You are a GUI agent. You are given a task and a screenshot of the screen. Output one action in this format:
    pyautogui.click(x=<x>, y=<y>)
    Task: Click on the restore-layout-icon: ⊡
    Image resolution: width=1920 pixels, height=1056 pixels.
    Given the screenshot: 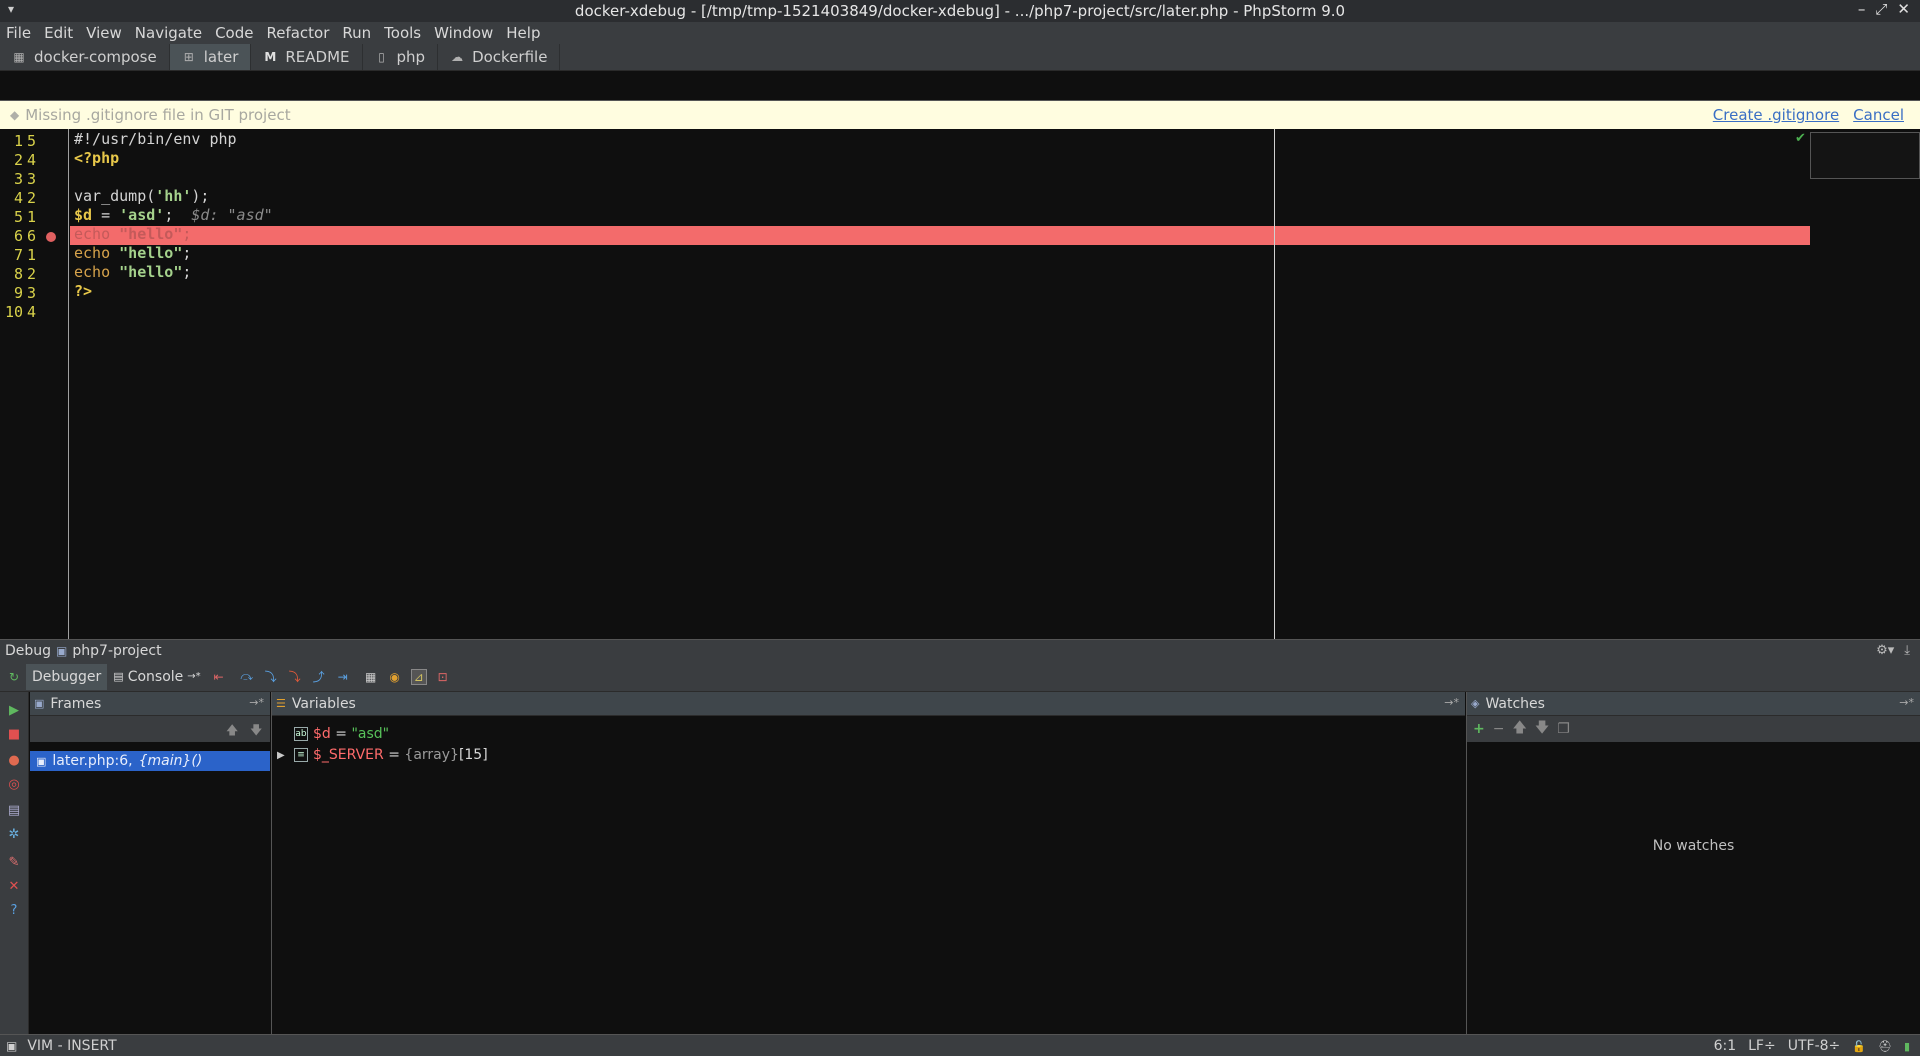 What is the action you would take?
    pyautogui.click(x=443, y=677)
    